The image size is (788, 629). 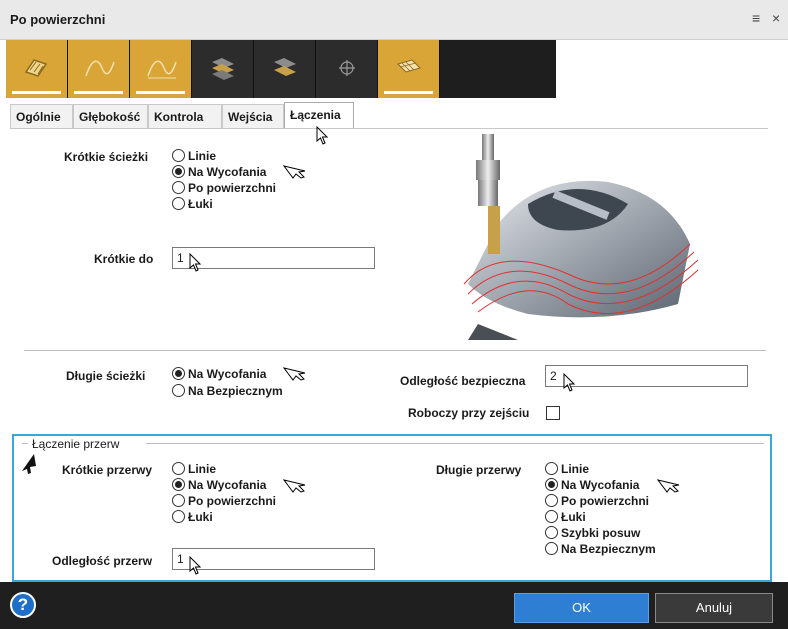 I want to click on short-to-label: Krótkie do, so click(x=124, y=259).